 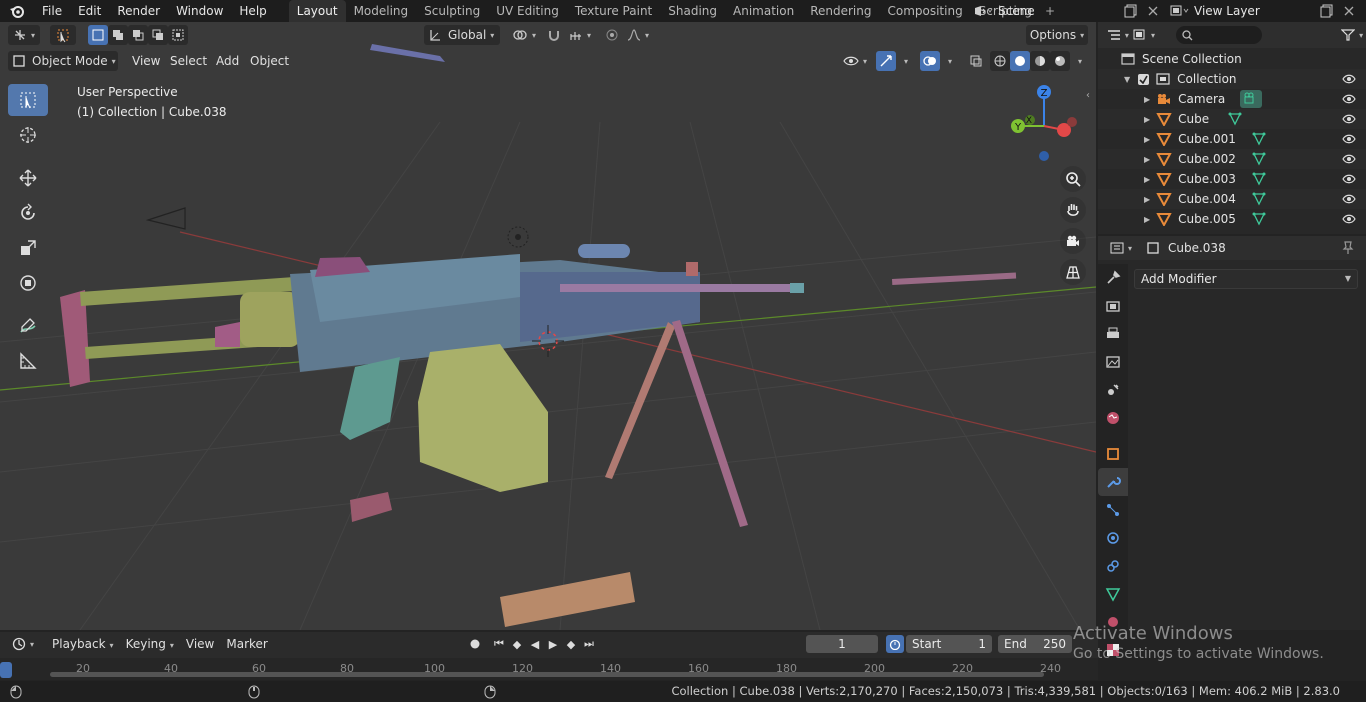 I want to click on tab-animation: Animation, so click(x=763, y=11).